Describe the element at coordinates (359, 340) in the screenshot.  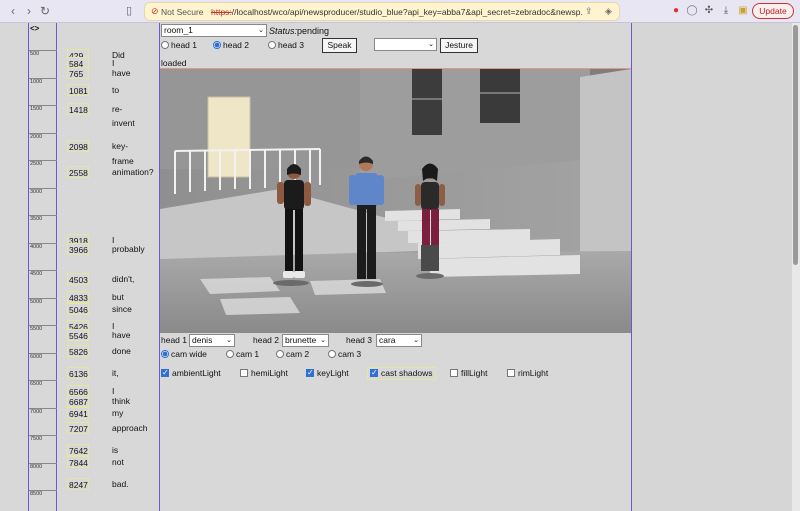
I see `head-3-label: head 3` at that location.